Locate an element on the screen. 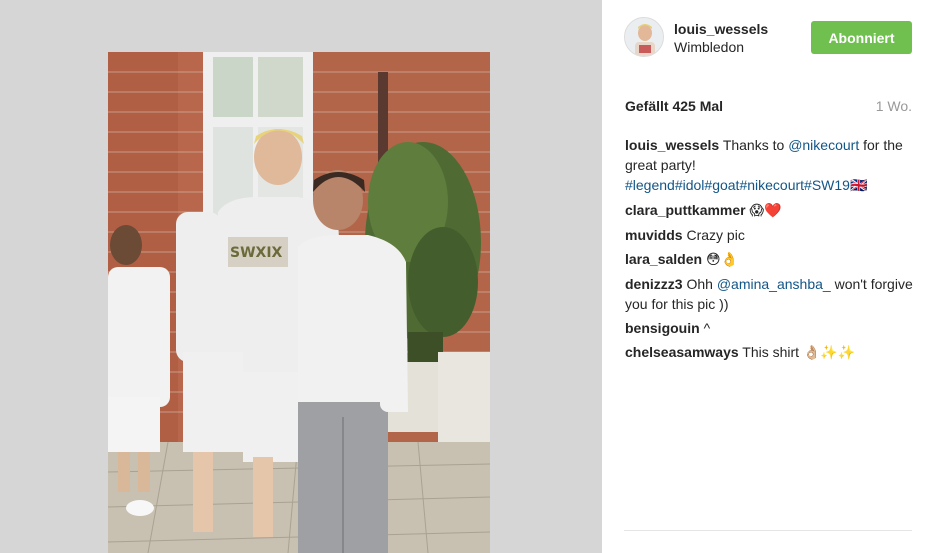 The width and height of the screenshot is (939, 553). likes-row: Gefällt 425 Mal 1 Wo. is located at coordinates (768, 108).